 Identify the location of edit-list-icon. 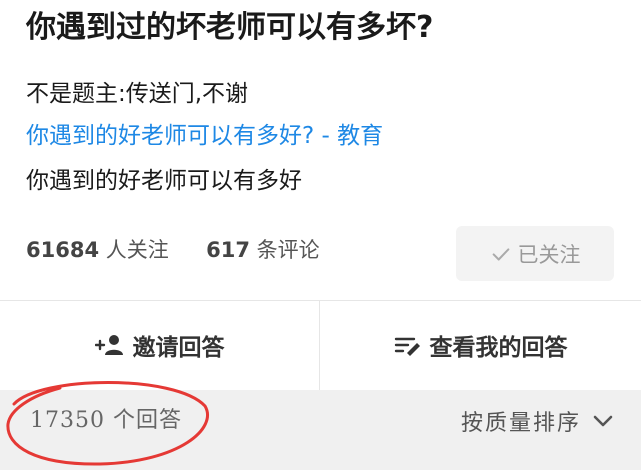
(407, 346).